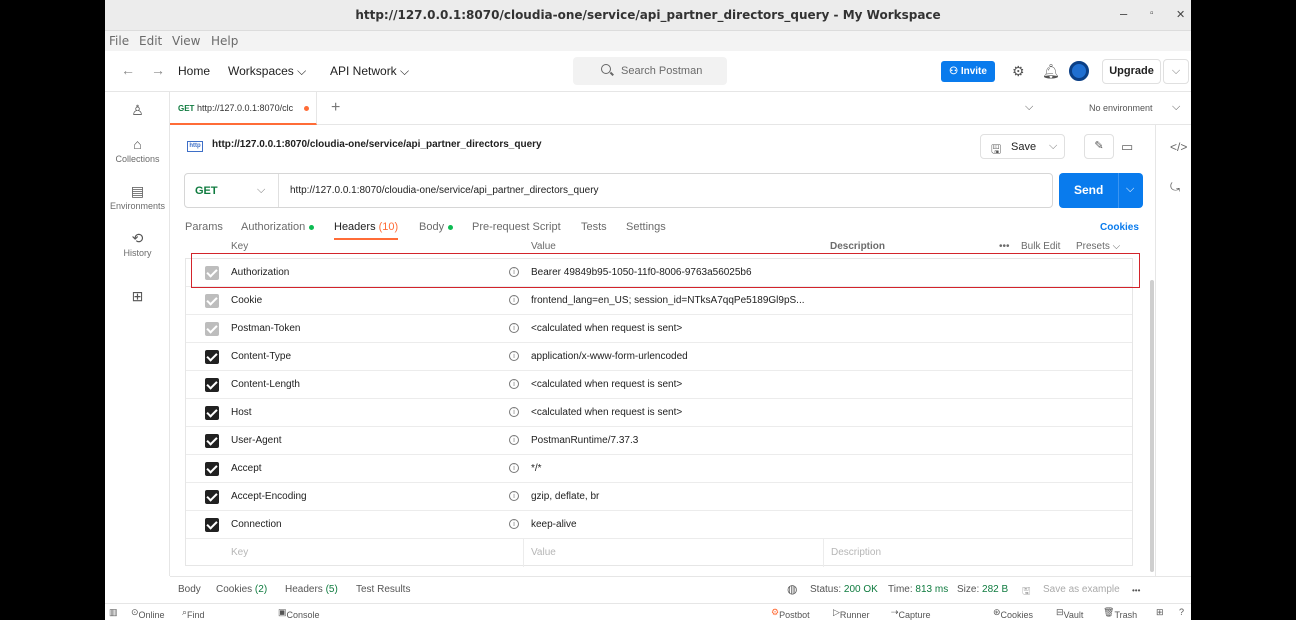 The image size is (1296, 620). I want to click on minimize-button: –, so click(1123, 13).